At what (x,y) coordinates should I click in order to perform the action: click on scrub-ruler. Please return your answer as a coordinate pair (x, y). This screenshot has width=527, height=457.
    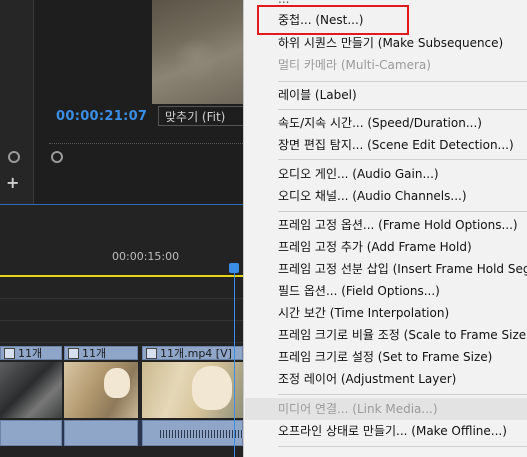
    Looking at the image, I should click on (146, 146).